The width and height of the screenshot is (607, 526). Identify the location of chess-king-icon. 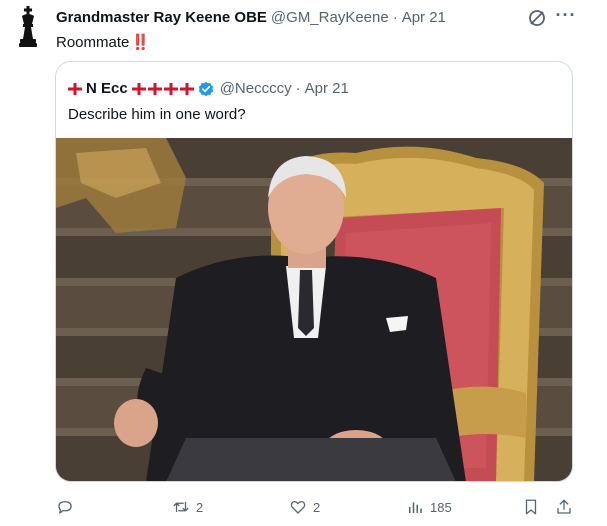
(28, 26).